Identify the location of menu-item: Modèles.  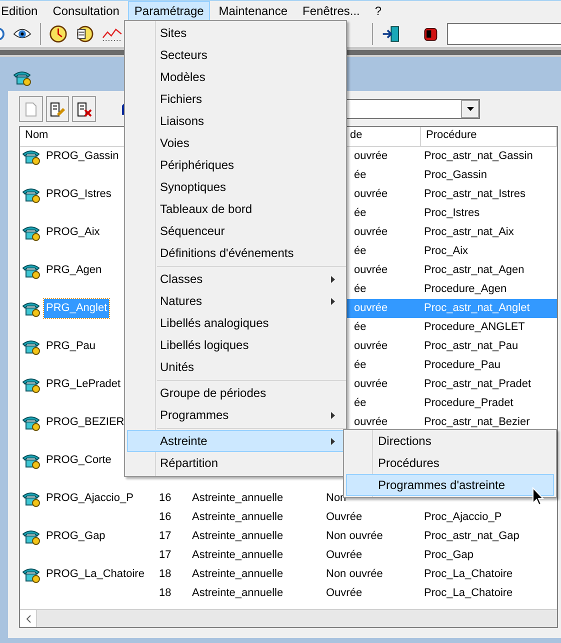
(235, 77).